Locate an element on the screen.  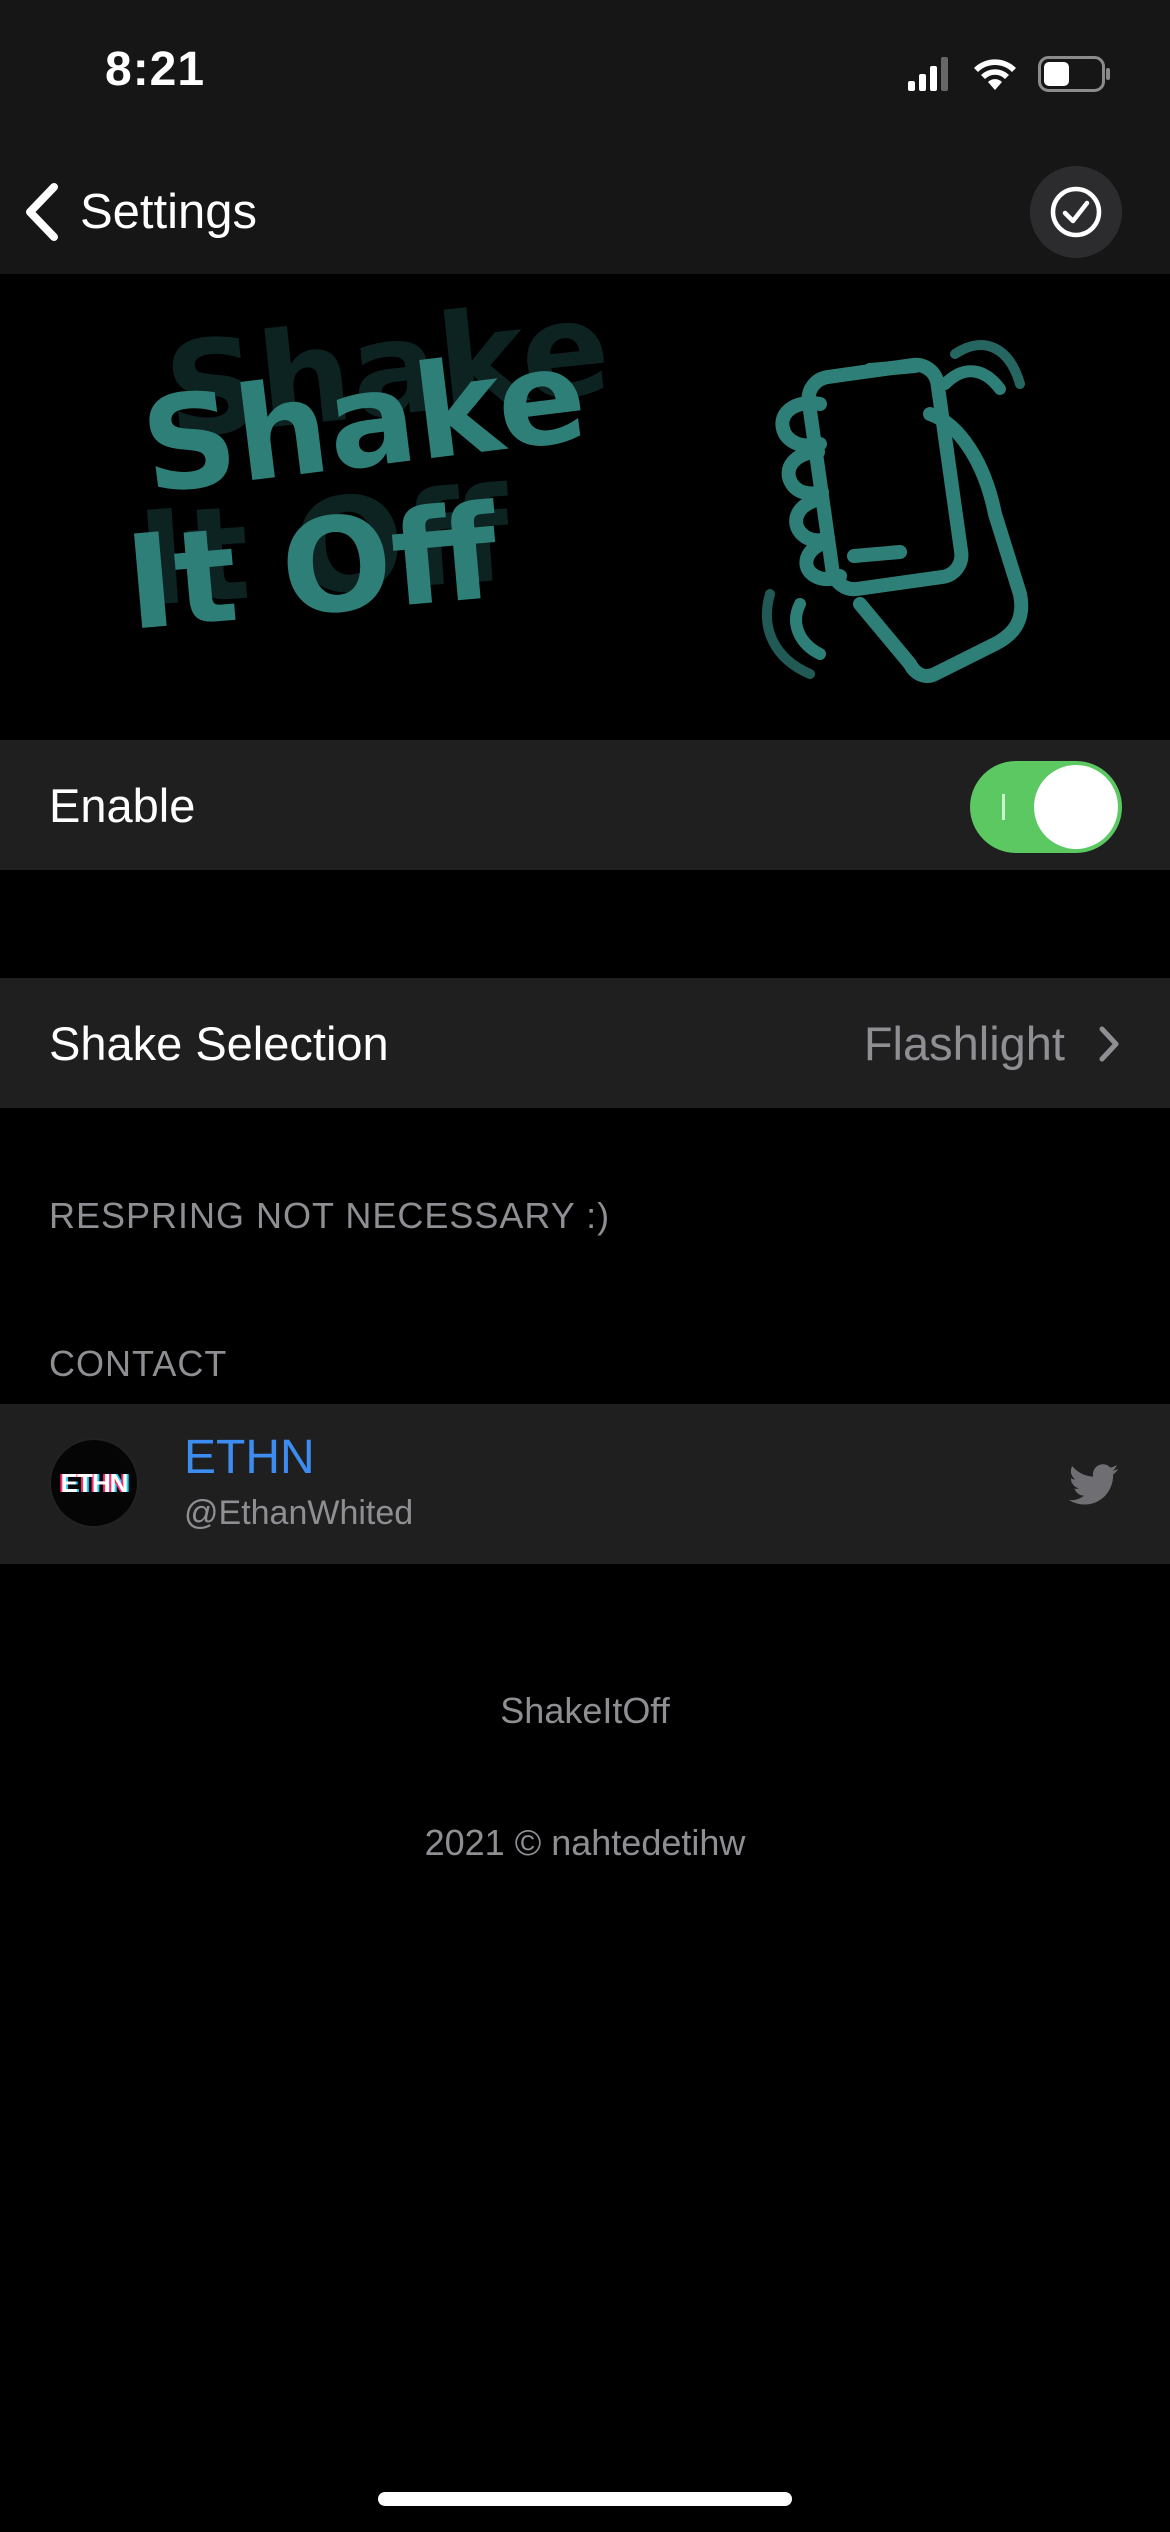
done-button is located at coordinates (1076, 212).